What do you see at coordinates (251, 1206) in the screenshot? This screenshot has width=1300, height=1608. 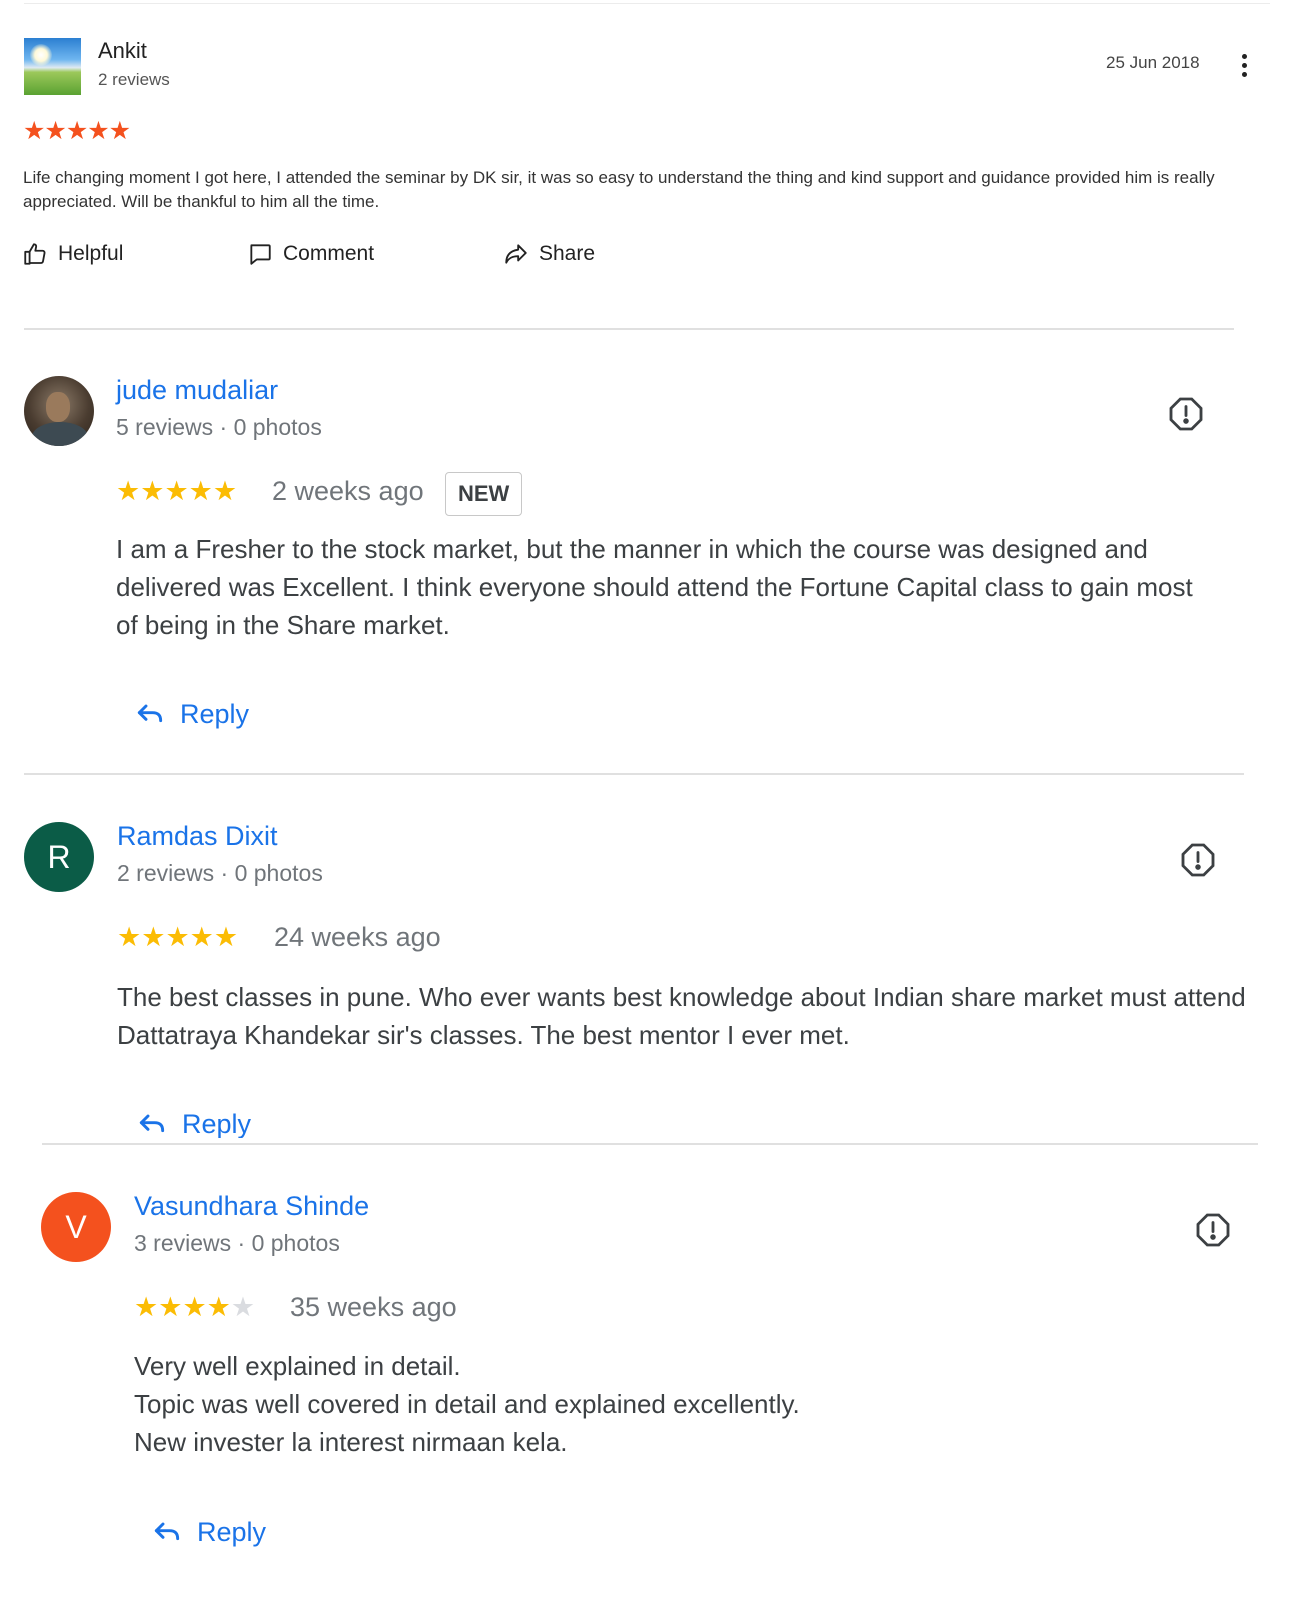 I see `reviewer-name: Vasundhara Shinde` at bounding box center [251, 1206].